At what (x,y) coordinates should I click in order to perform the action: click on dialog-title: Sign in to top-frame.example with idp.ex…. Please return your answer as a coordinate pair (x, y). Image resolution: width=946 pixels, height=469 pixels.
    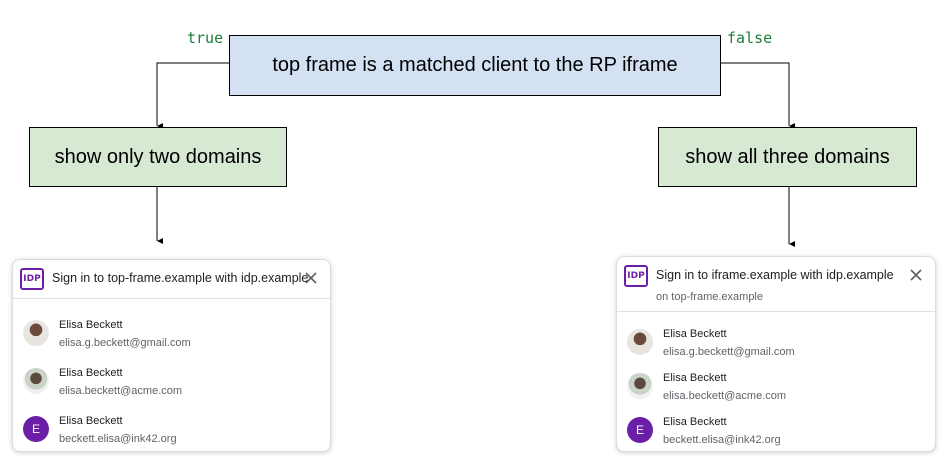
    Looking at the image, I should click on (180, 278).